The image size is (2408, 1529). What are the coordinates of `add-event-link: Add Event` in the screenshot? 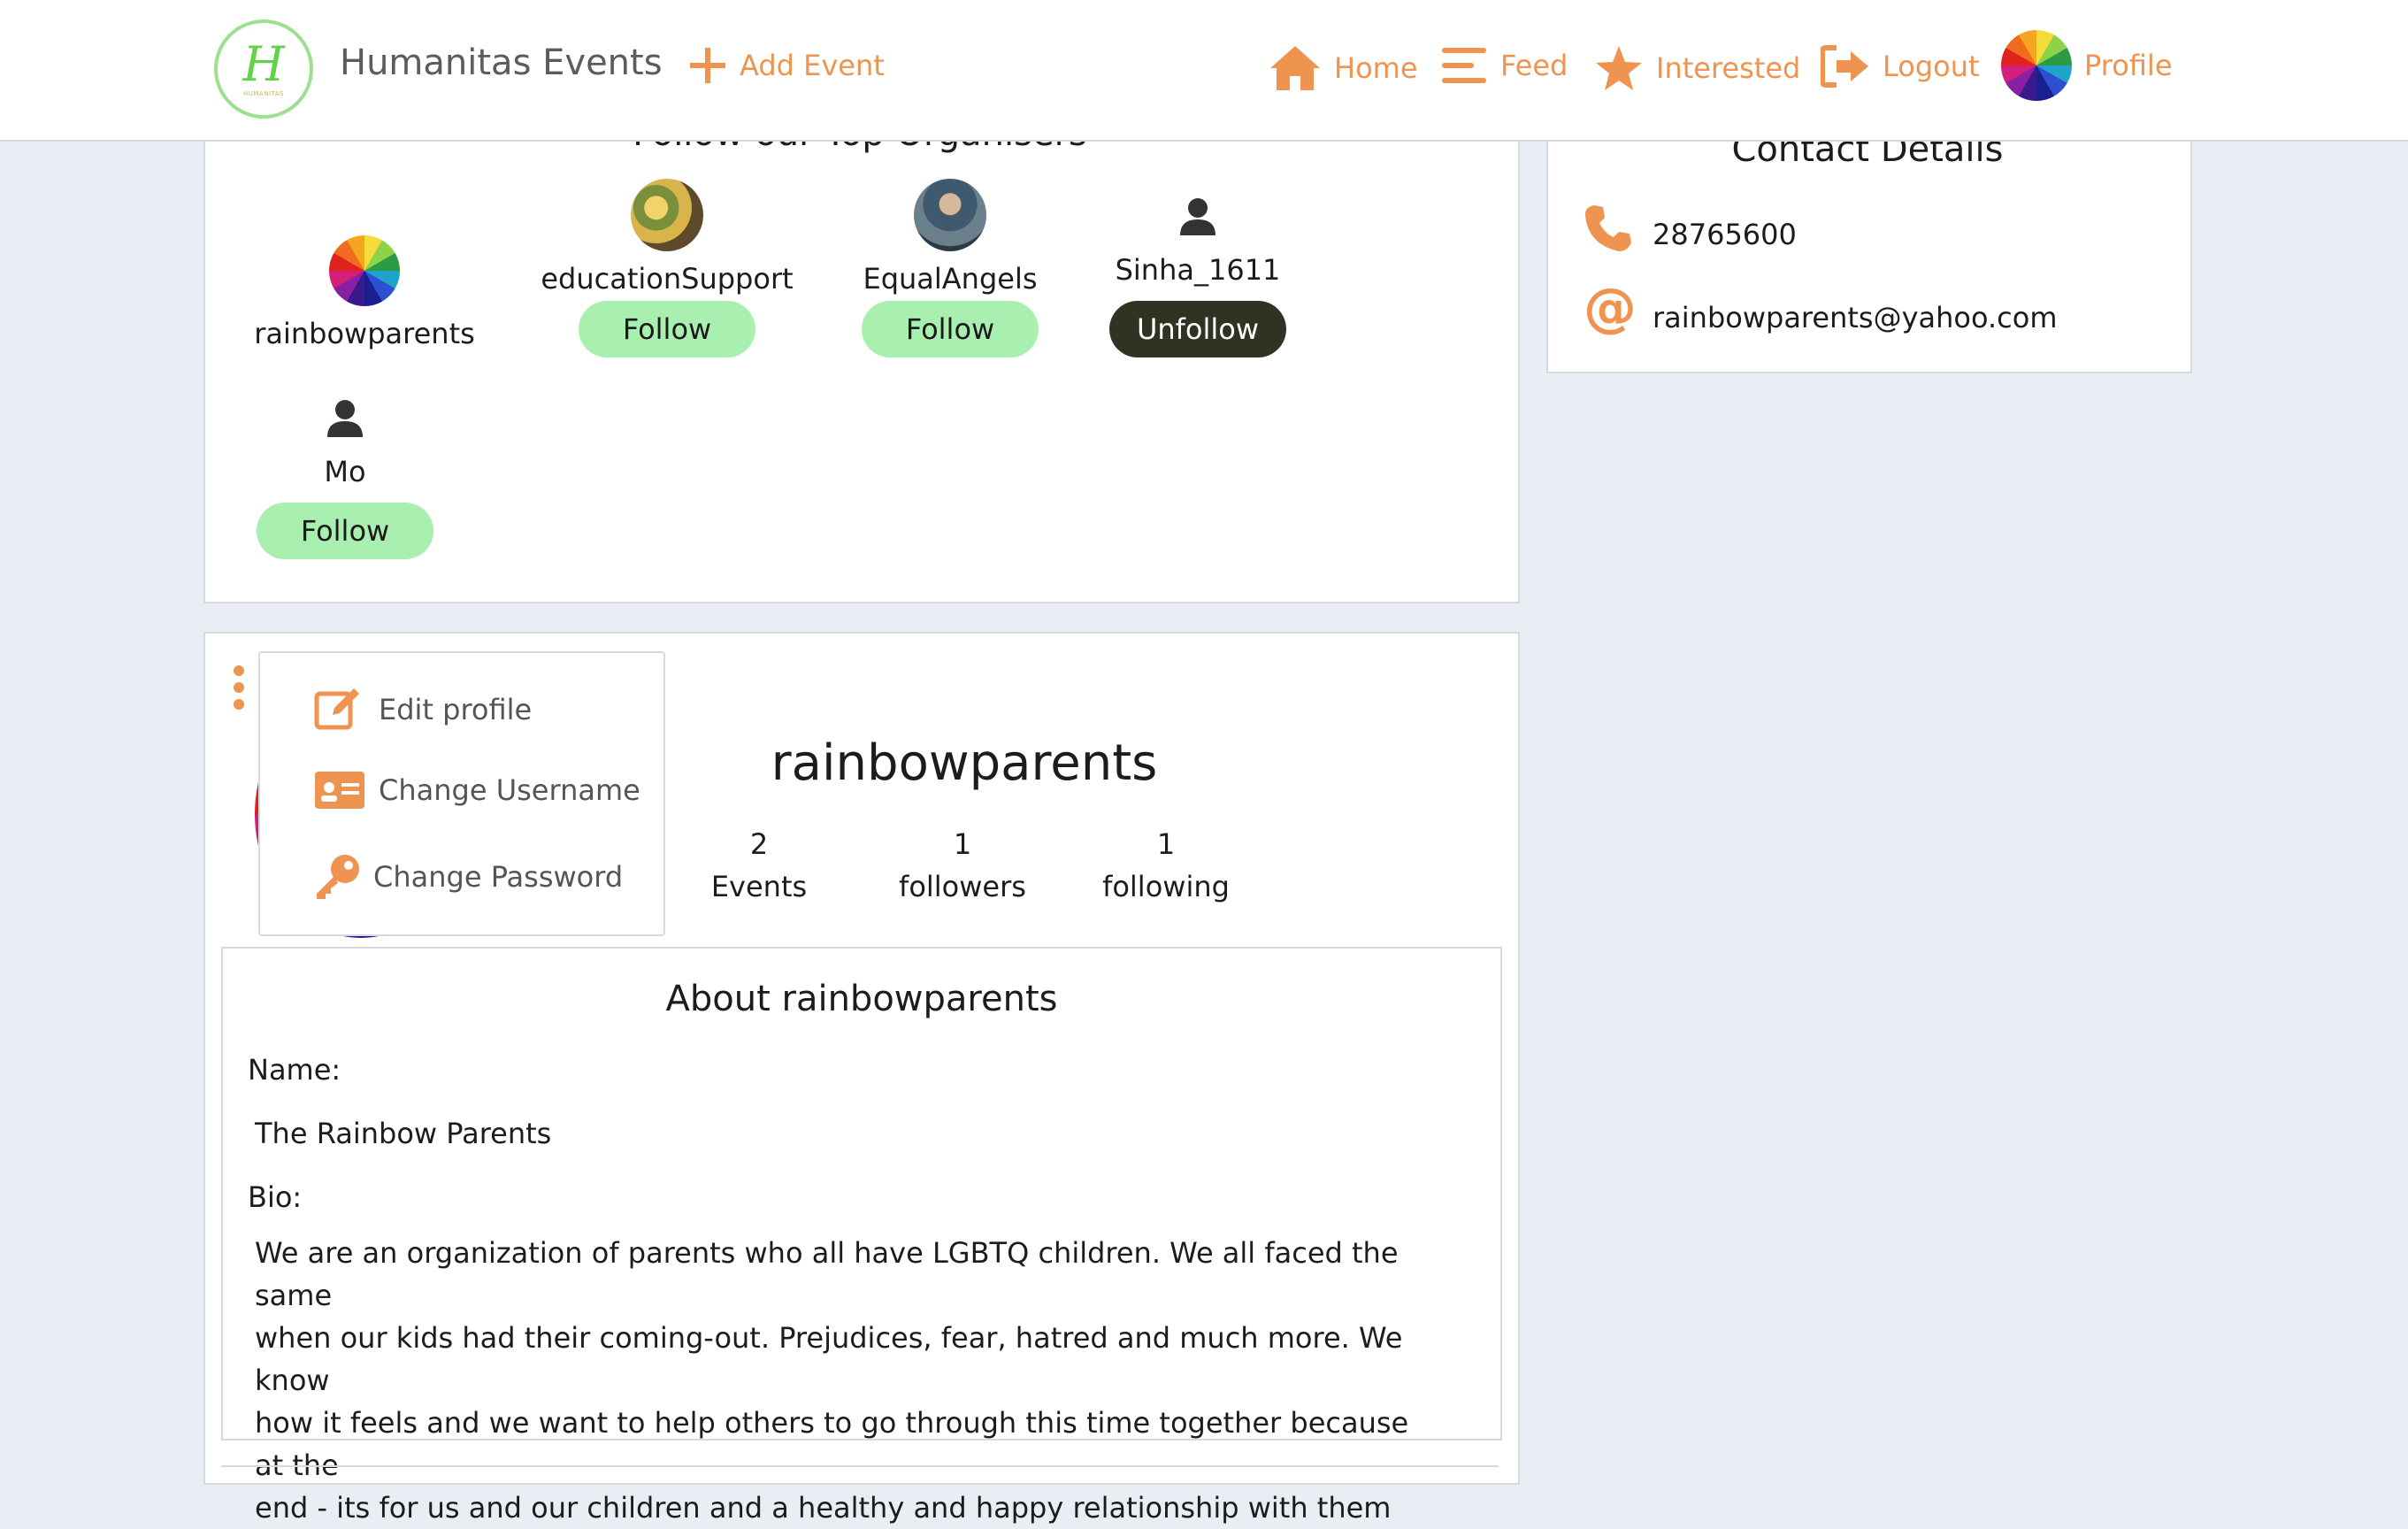 It's located at (787, 65).